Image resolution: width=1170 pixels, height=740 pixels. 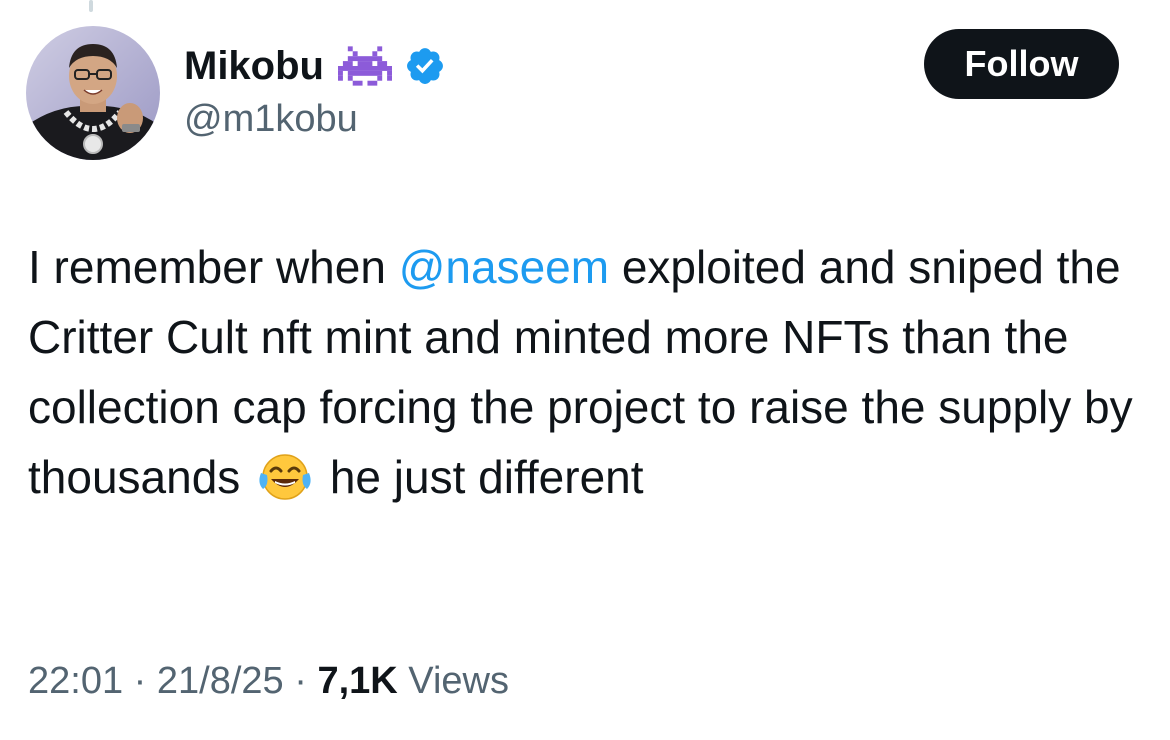 I want to click on tweet-text-part-3: he just different, so click(x=486, y=477).